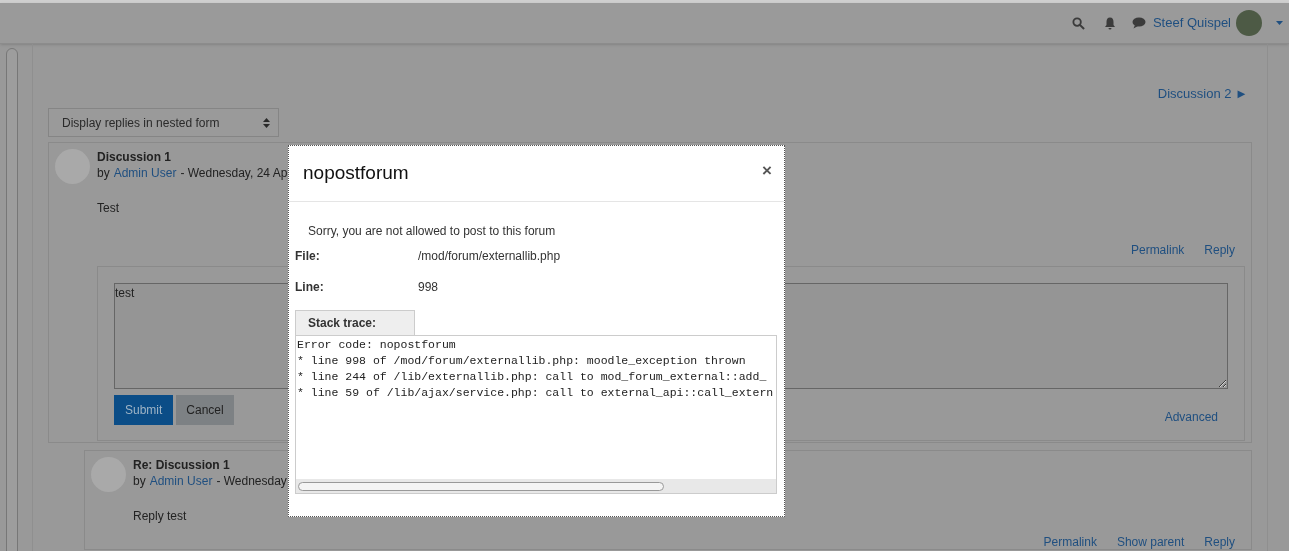 Image resolution: width=1289 pixels, height=551 pixels. What do you see at coordinates (234, 173) in the screenshot?
I see `post-date: - Wednesday, 24 Ap` at bounding box center [234, 173].